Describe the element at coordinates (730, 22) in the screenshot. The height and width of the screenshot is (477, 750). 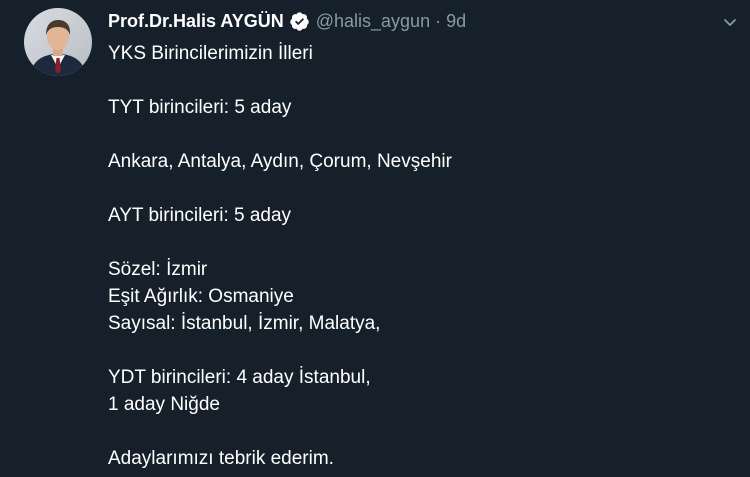
I see `chevron-down-icon` at that location.